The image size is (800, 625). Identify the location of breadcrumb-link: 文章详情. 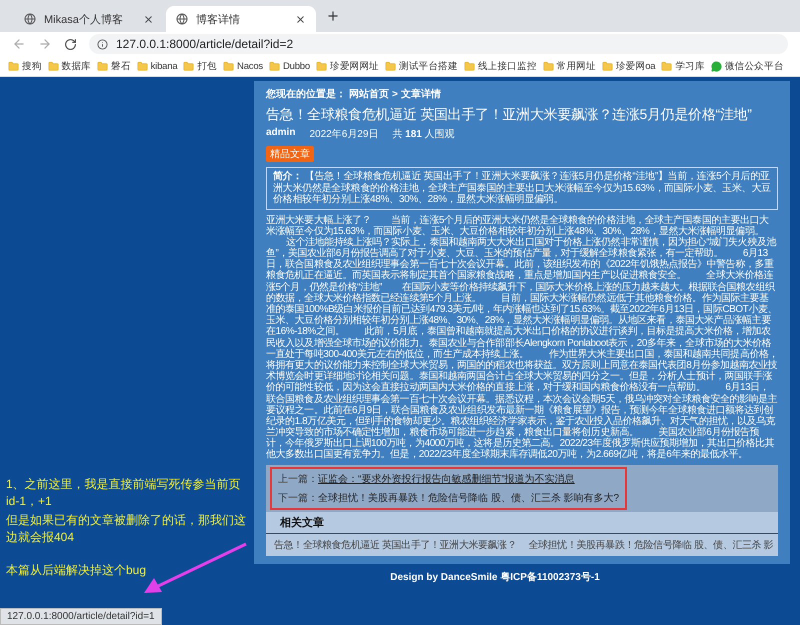
(420, 94).